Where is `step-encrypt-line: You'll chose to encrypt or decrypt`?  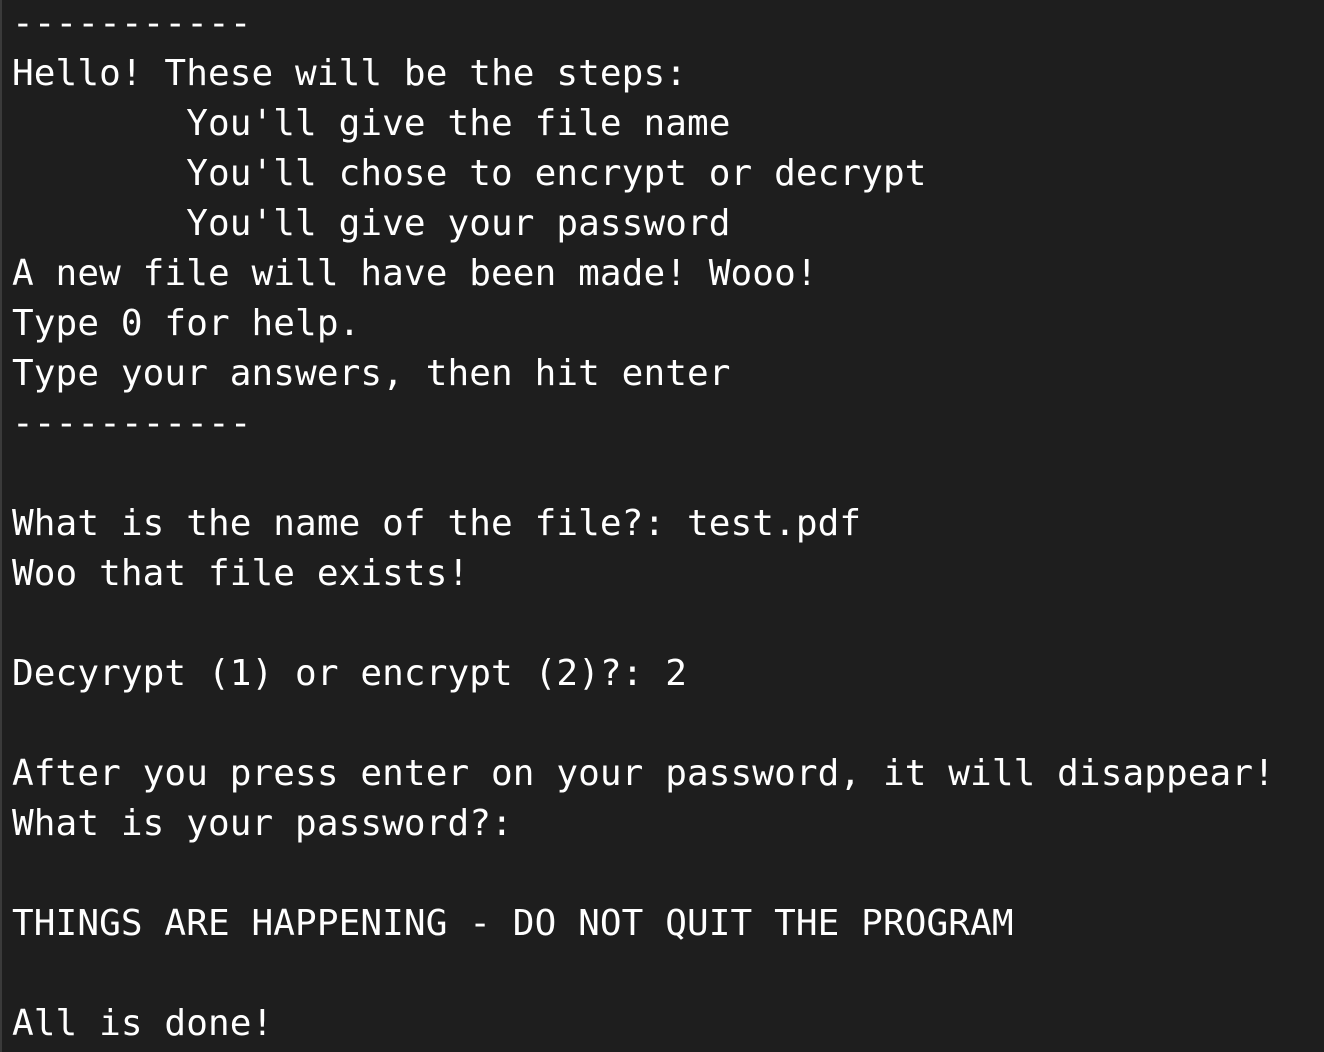 step-encrypt-line: You'll chose to encrypt or decrypt is located at coordinates (469, 173).